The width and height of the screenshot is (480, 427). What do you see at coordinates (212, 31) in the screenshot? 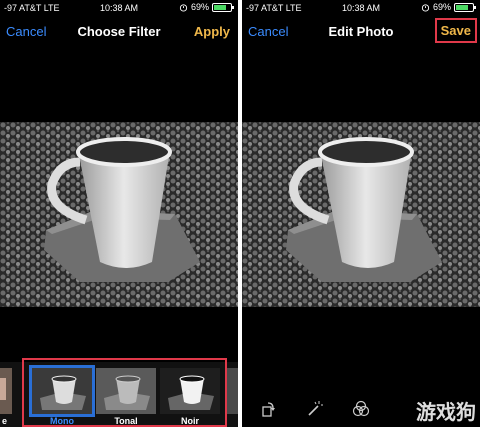
I see `apply-button: Apply` at bounding box center [212, 31].